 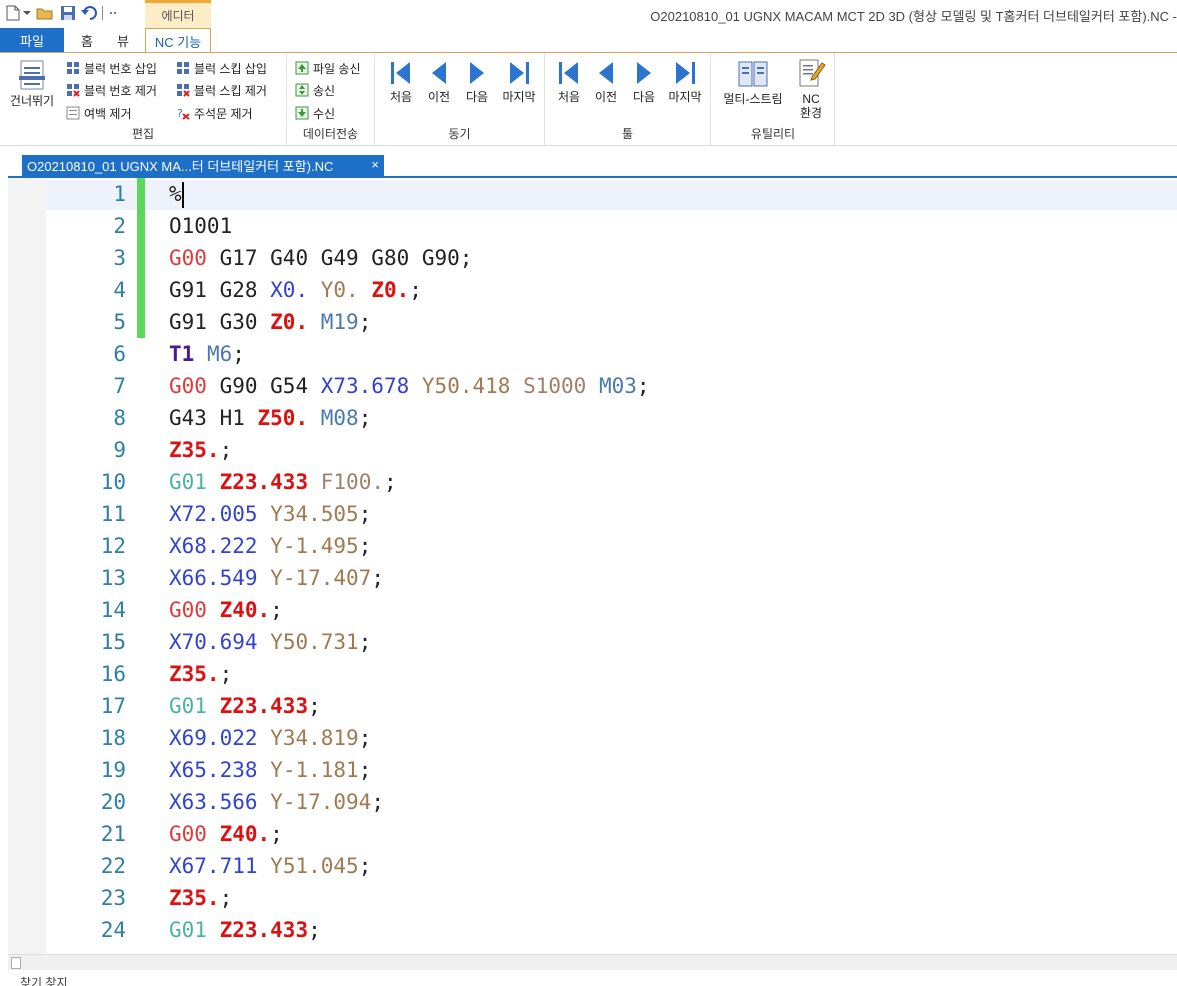 I want to click on code-text: X66.549 Y-17.407;, so click(x=276, y=578).